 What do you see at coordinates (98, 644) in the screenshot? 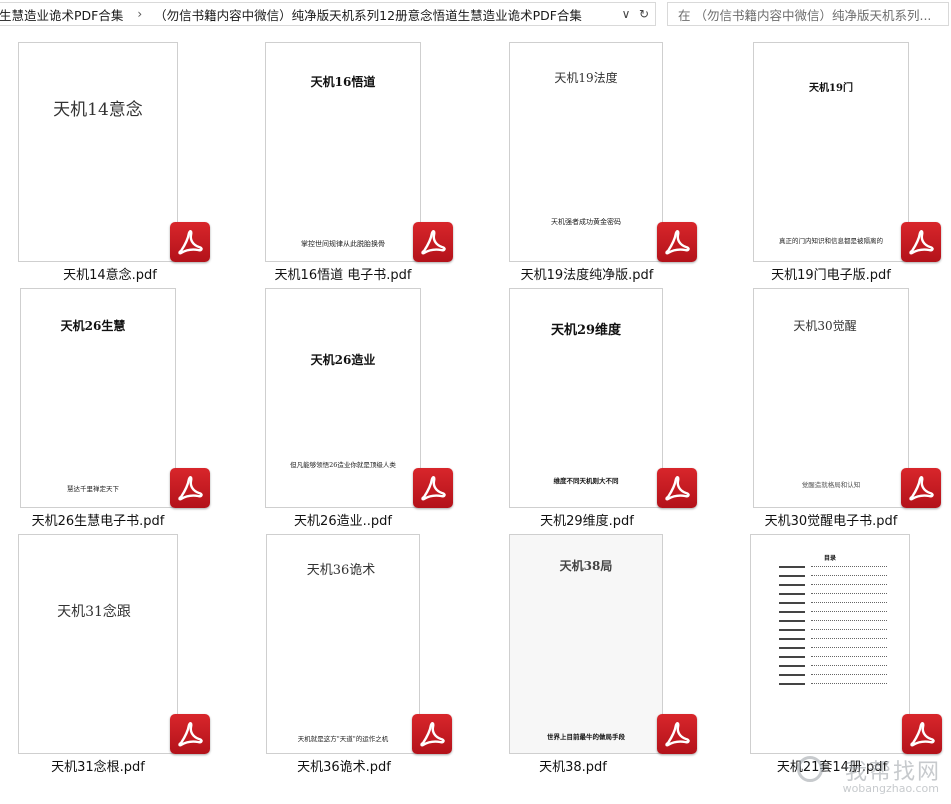
I see `pdf-thumbnail: 天机31念跟` at bounding box center [98, 644].